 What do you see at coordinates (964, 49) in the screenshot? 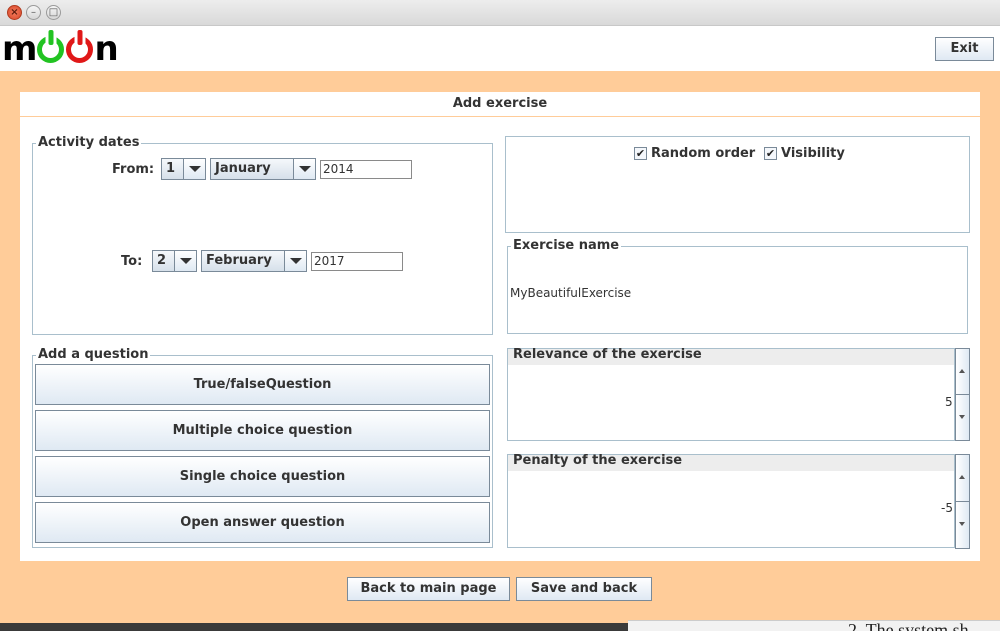
I see `exit-button: Exit` at bounding box center [964, 49].